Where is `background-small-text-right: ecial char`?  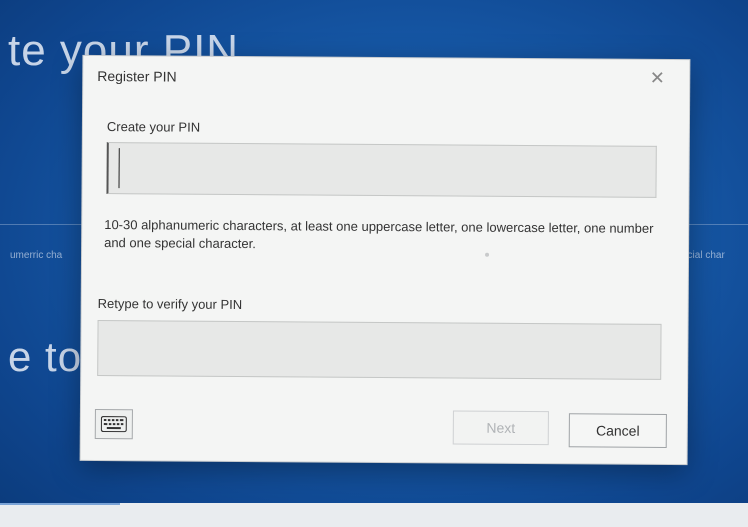 background-small-text-right: ecial char is located at coordinates (703, 255).